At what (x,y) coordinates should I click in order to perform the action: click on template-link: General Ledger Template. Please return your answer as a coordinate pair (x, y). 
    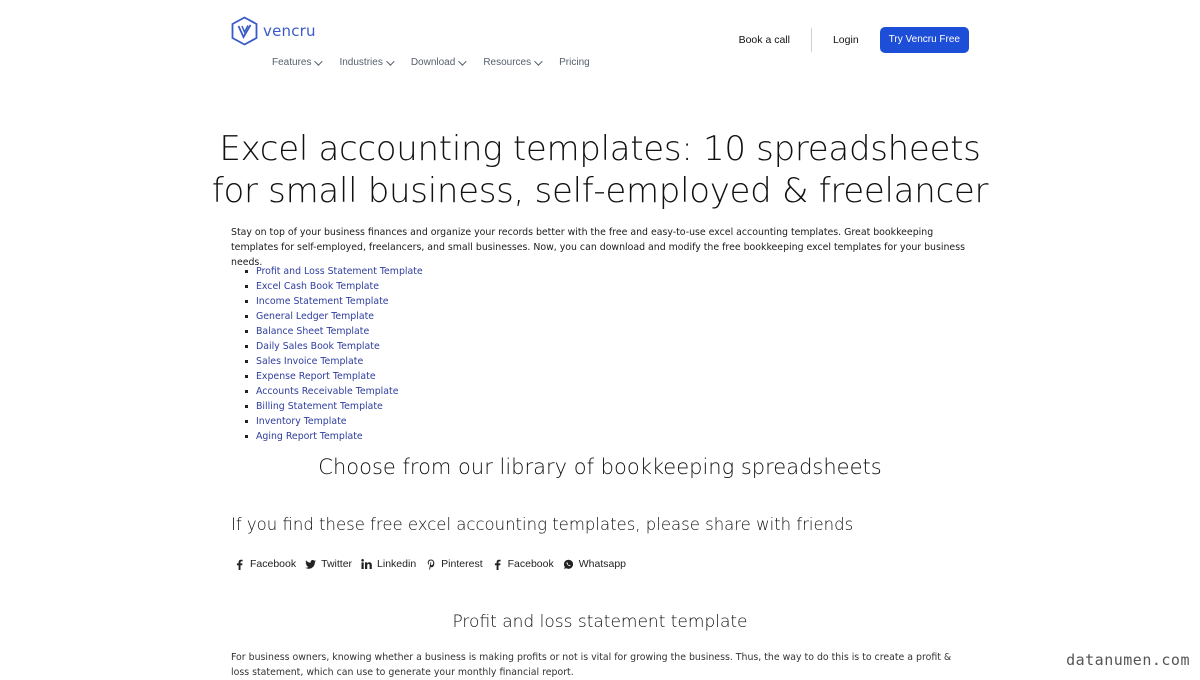
    Looking at the image, I should click on (315, 316).